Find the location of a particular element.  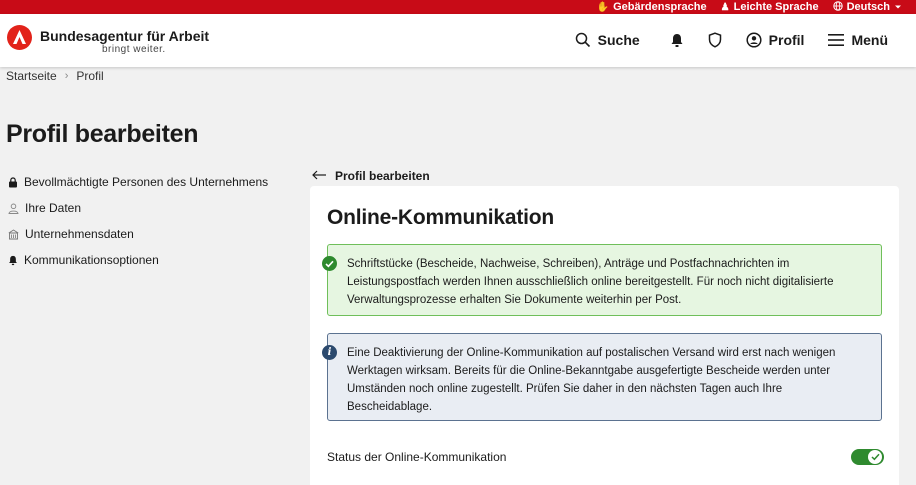

profile-button: Profil is located at coordinates (775, 40).